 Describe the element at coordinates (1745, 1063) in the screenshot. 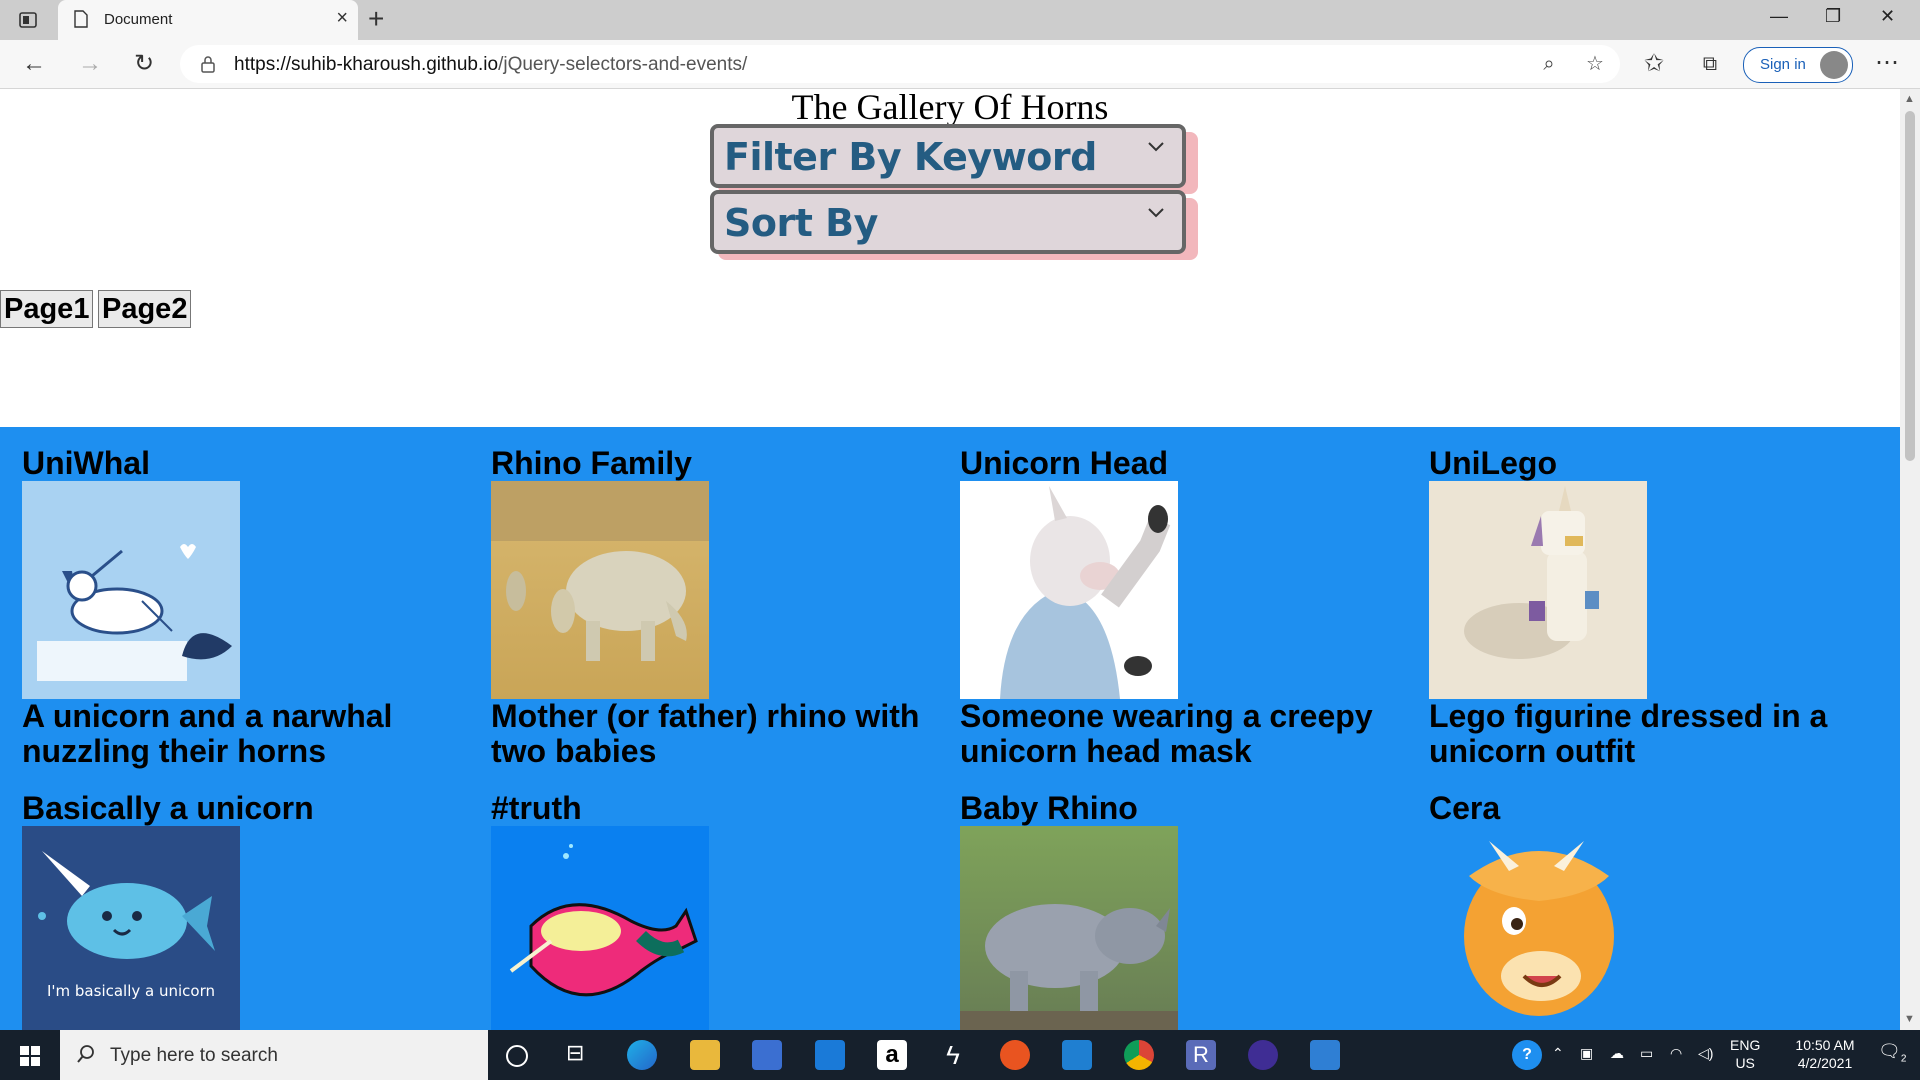

I see `region-code: US` at that location.